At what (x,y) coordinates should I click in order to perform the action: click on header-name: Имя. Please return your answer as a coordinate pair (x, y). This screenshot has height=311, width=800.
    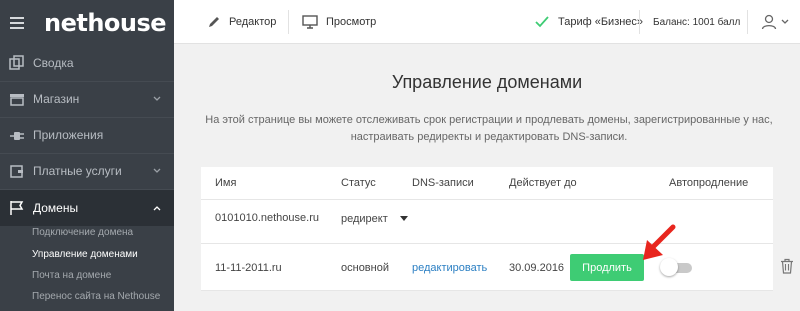
    Looking at the image, I should click on (226, 183).